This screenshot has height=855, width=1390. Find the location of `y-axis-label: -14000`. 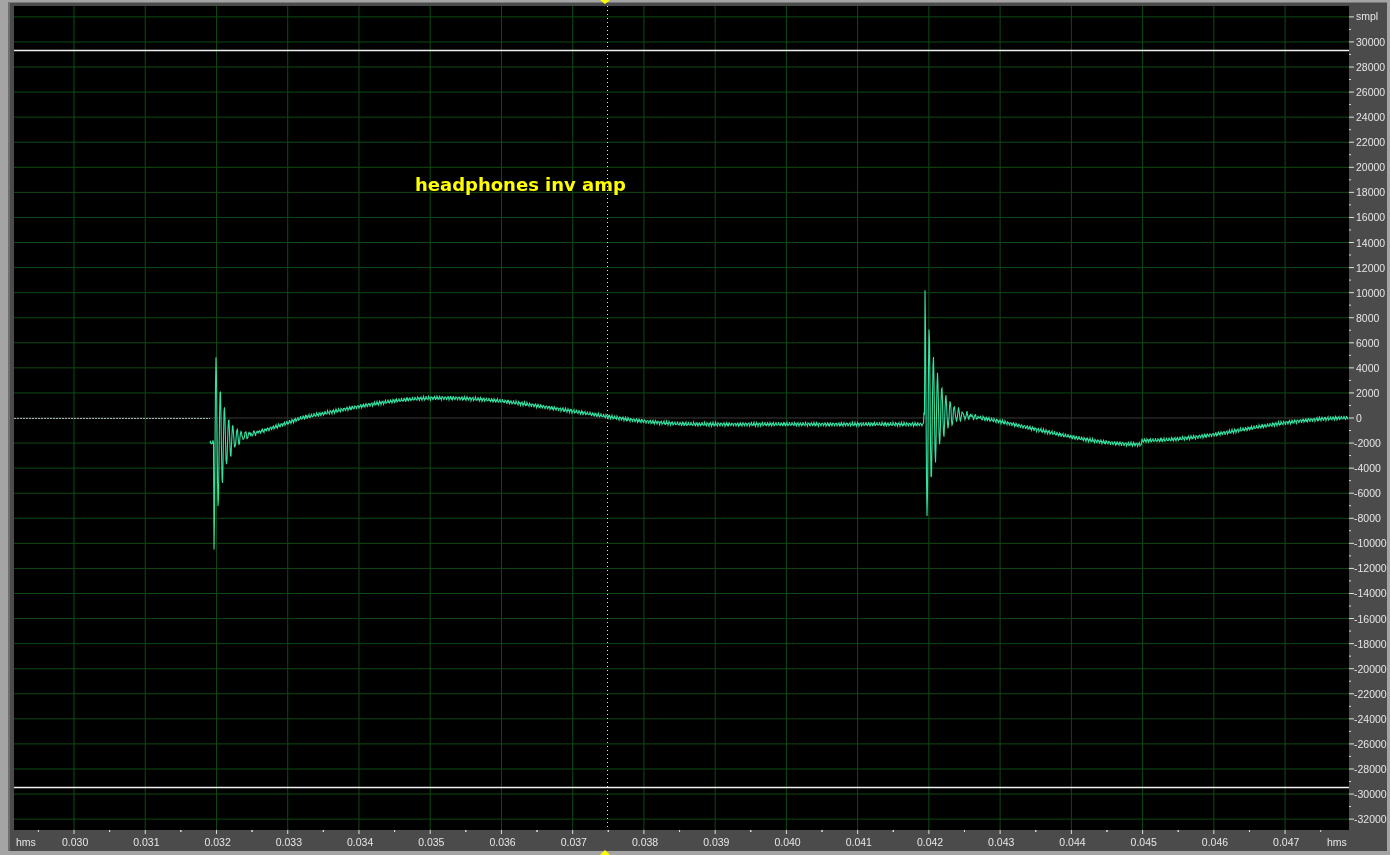

y-axis-label: -14000 is located at coordinates (1370, 593).